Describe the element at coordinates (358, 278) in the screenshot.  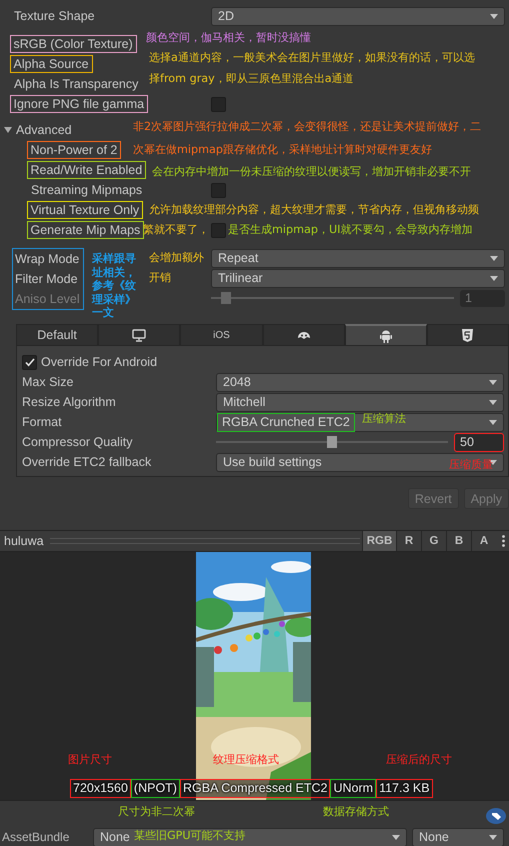
I see `dropdown: Trilinear` at that location.